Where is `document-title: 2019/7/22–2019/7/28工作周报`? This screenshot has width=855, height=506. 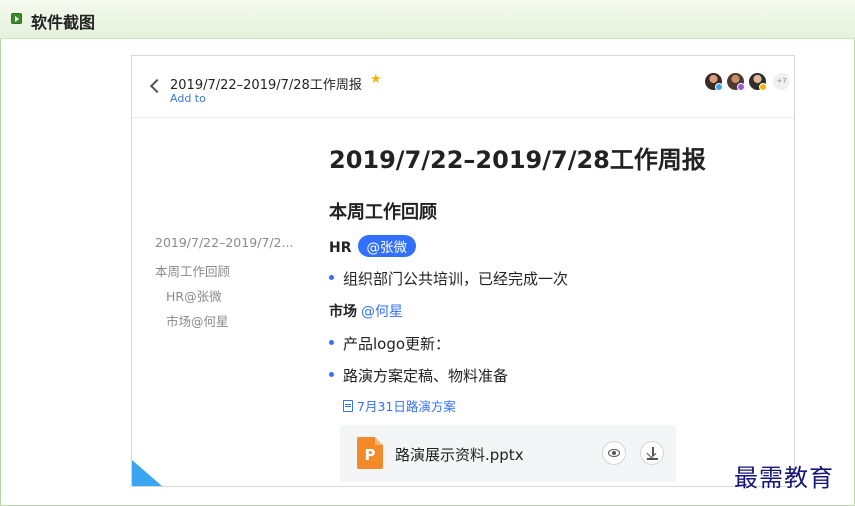
document-title: 2019/7/22–2019/7/28工作周报 is located at coordinates (517, 160).